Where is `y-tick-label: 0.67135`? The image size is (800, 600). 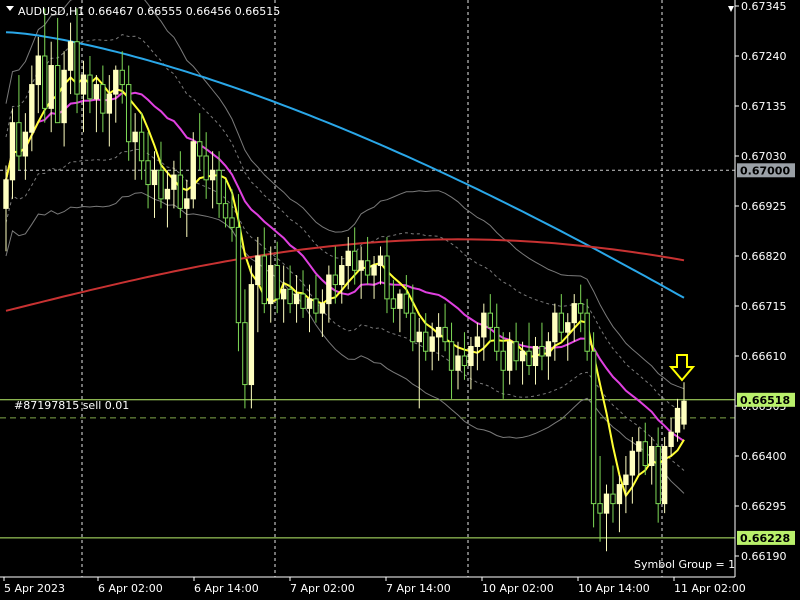
y-tick-label: 0.67135 is located at coordinates (764, 106).